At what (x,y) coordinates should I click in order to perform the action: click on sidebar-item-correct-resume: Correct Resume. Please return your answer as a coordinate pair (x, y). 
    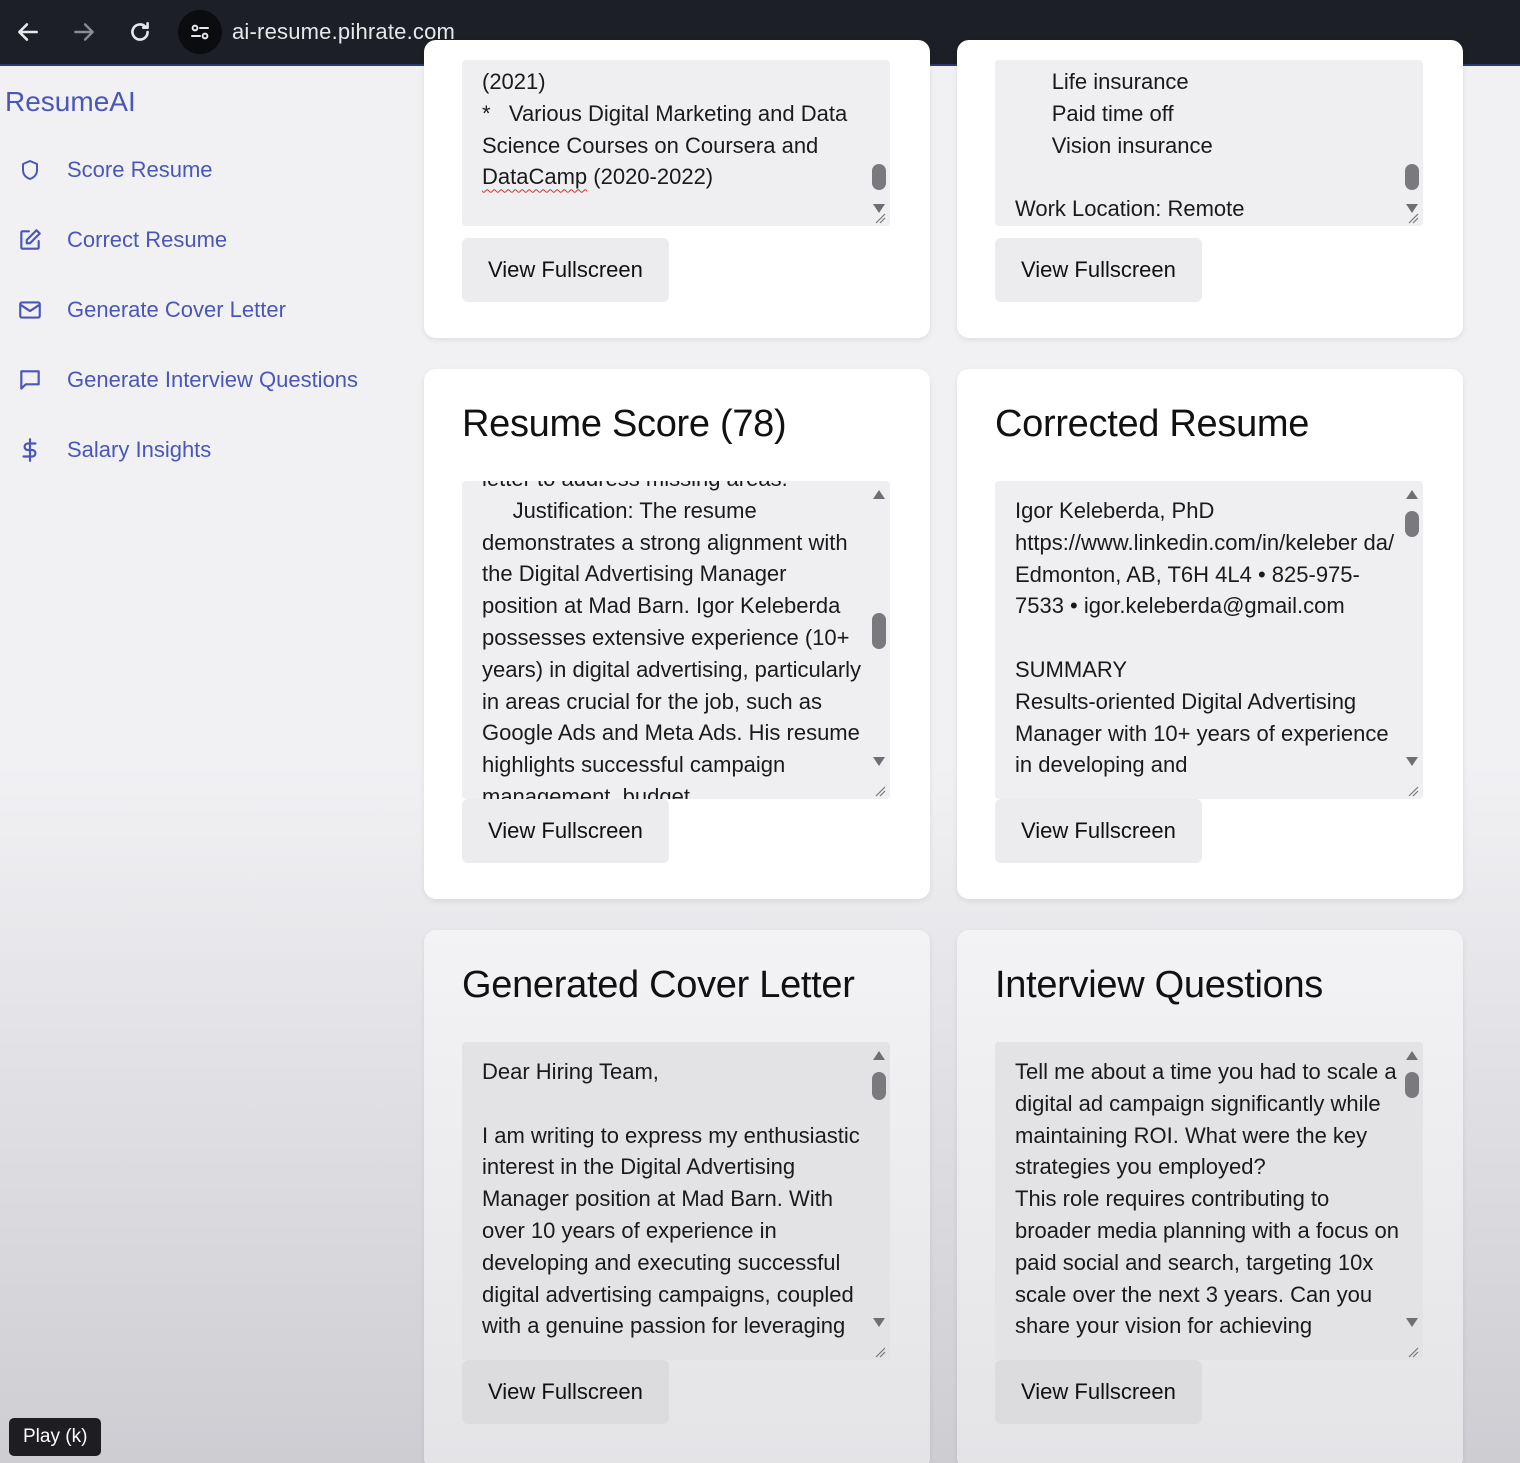
    Looking at the image, I should click on (121, 240).